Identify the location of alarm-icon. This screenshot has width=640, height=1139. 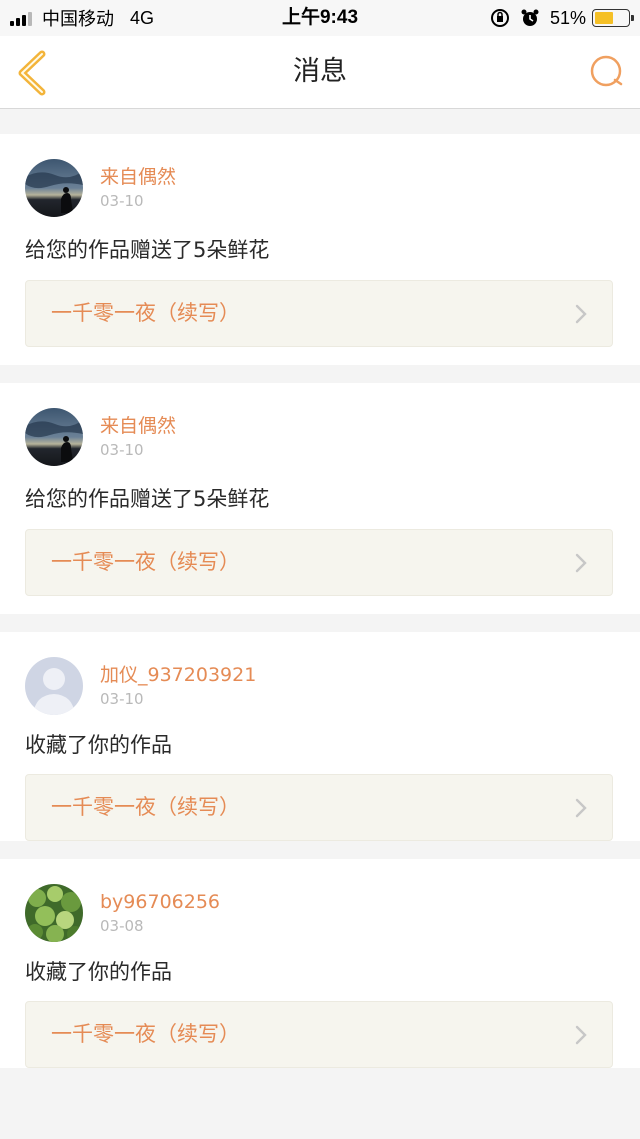
(530, 17).